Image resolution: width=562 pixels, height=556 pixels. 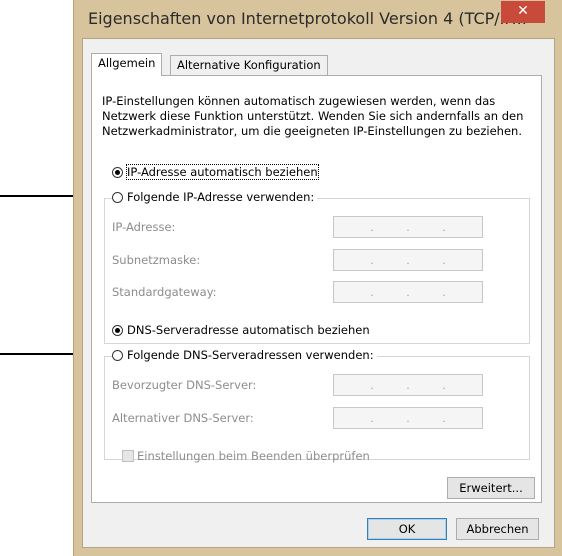 What do you see at coordinates (164, 292) in the screenshot?
I see `default-gateway-label: Standardgateway:` at bounding box center [164, 292].